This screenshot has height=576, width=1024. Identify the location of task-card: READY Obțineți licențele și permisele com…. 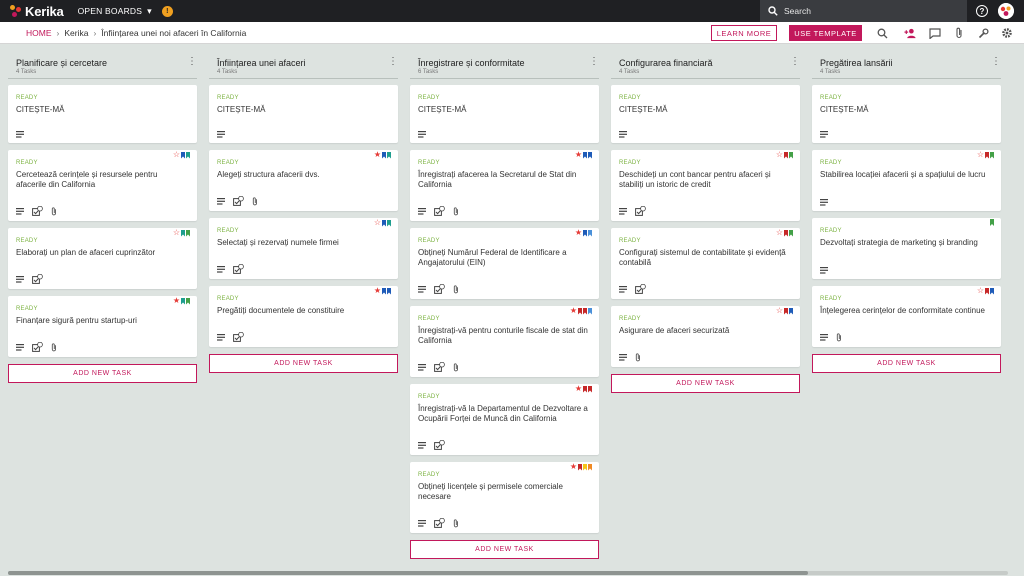
(504, 497).